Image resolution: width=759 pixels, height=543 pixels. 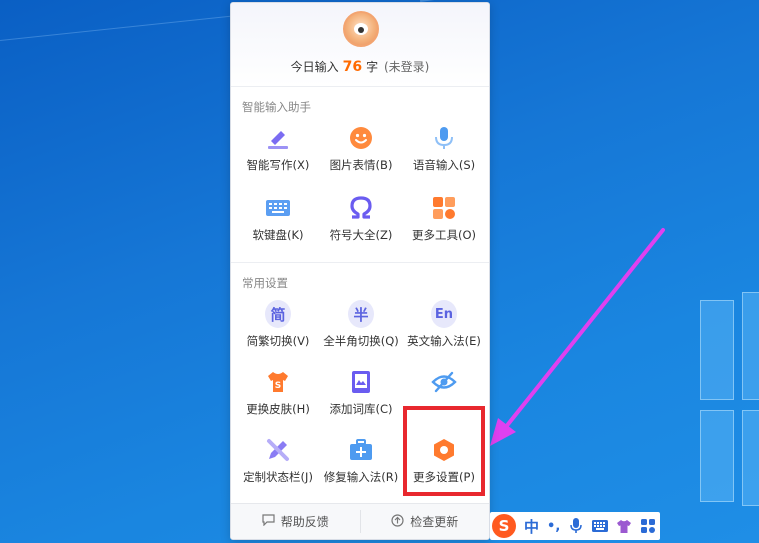 I want to click on avatar, so click(x=361, y=29).